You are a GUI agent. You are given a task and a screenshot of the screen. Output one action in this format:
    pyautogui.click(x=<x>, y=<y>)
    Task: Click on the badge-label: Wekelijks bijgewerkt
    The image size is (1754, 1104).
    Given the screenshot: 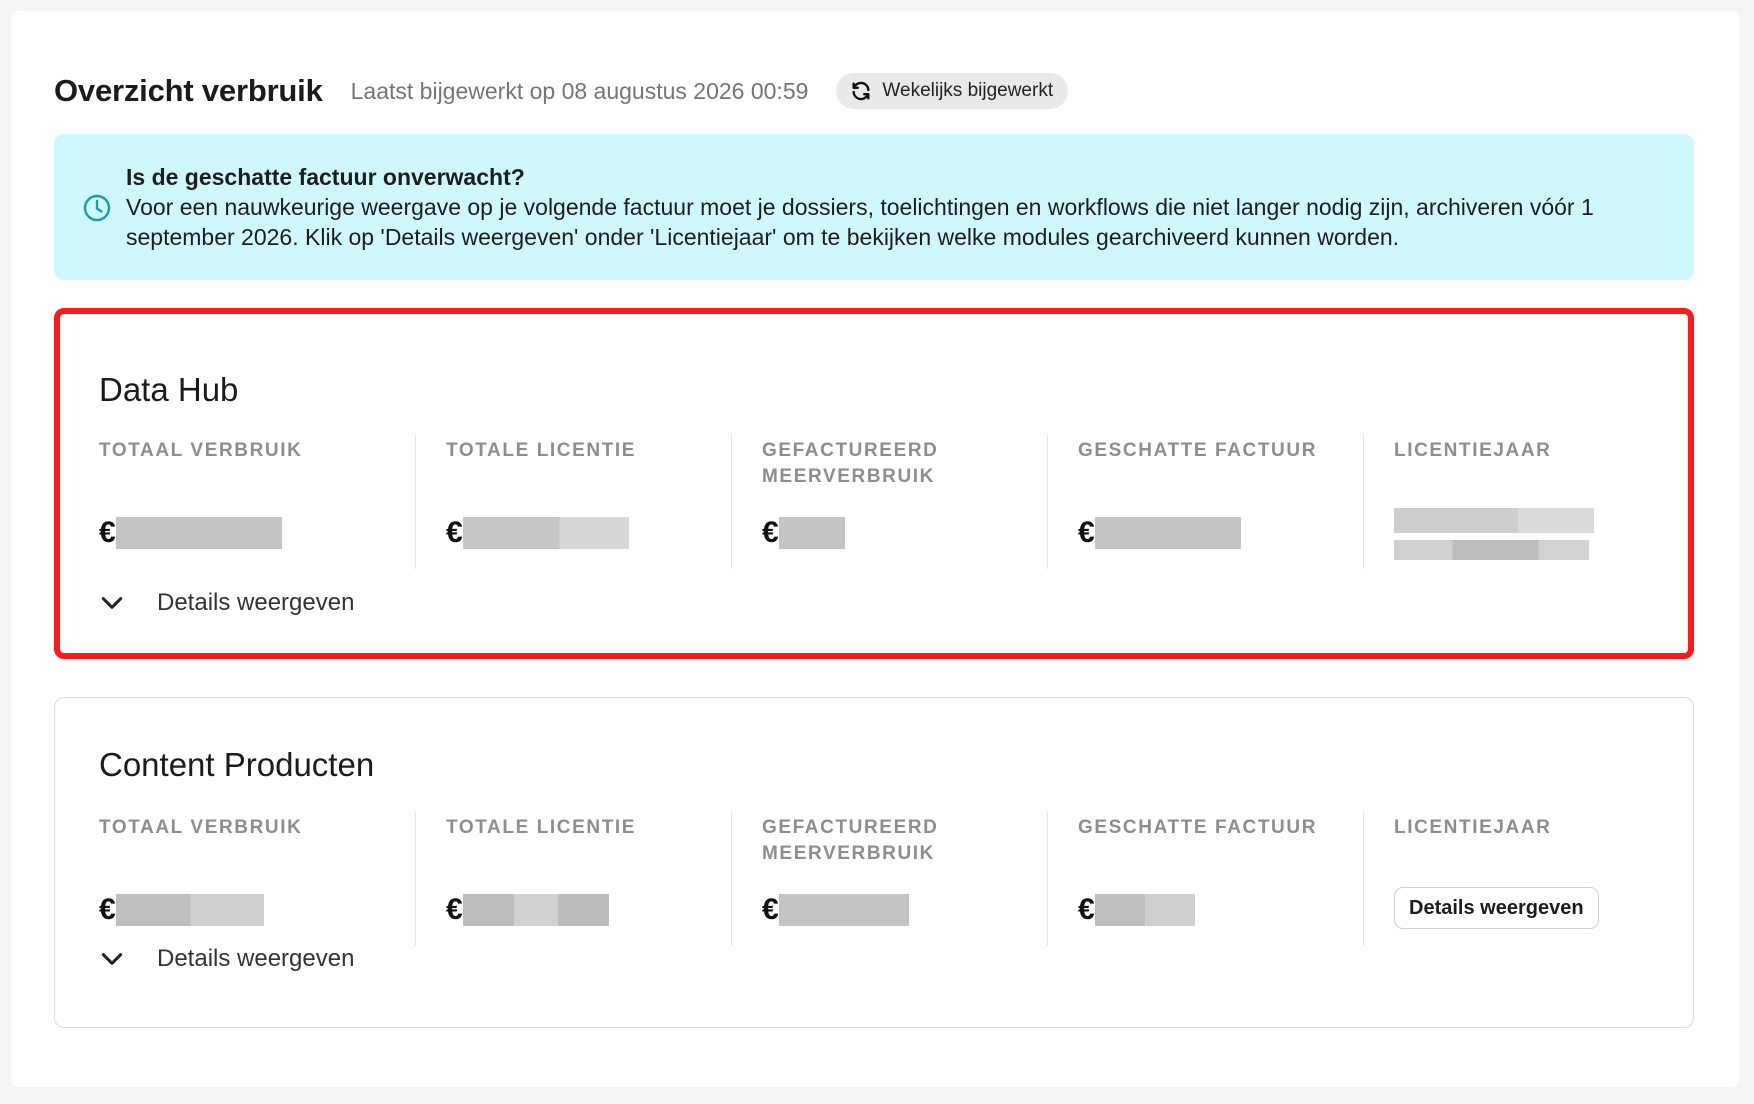 What is the action you would take?
    pyautogui.click(x=968, y=90)
    